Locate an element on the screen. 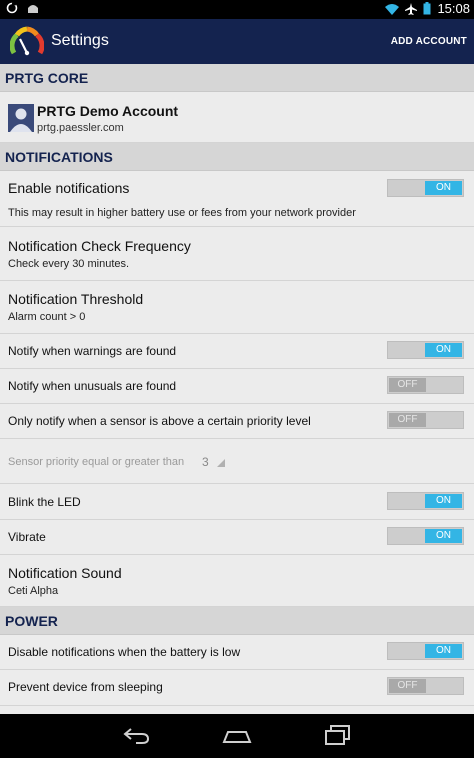 This screenshot has width=474, height=758. setting-title: Notification Check Frequency is located at coordinates (99, 246).